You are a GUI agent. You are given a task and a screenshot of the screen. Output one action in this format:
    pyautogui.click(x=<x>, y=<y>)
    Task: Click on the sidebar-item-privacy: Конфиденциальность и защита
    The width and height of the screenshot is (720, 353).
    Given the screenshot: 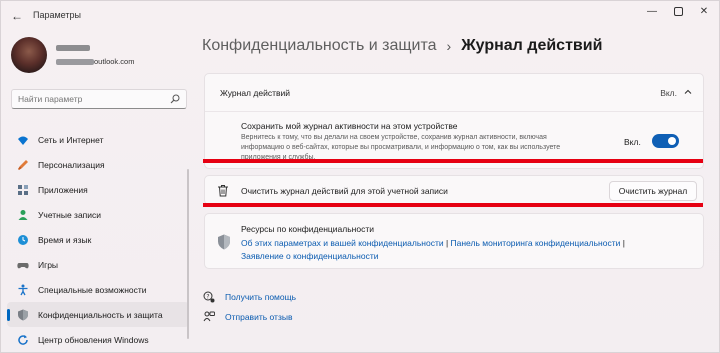 What is the action you would take?
    pyautogui.click(x=98, y=314)
    